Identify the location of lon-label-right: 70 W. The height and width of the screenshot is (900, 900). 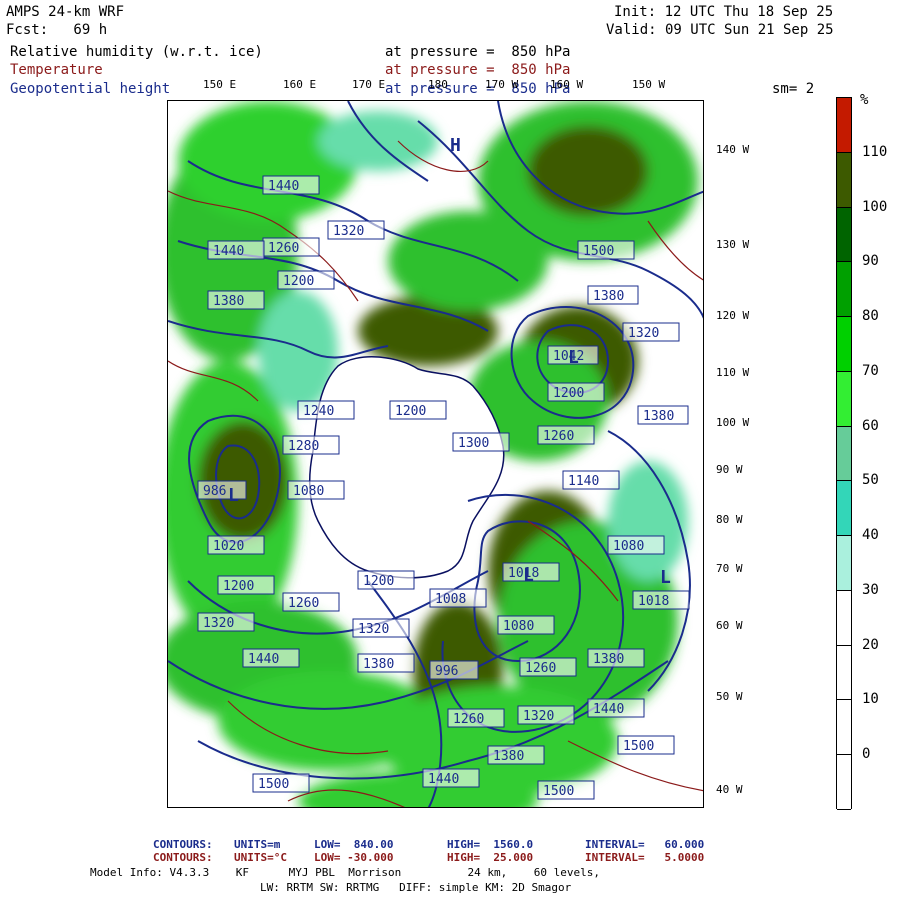
(729, 568).